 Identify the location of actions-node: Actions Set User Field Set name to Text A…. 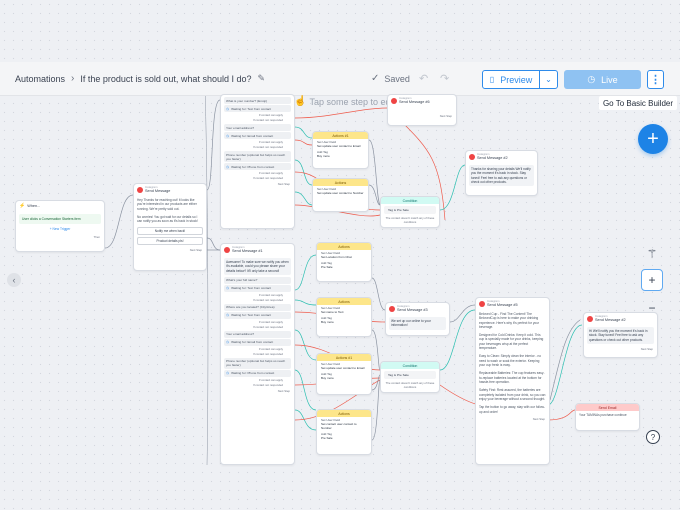
(344, 317).